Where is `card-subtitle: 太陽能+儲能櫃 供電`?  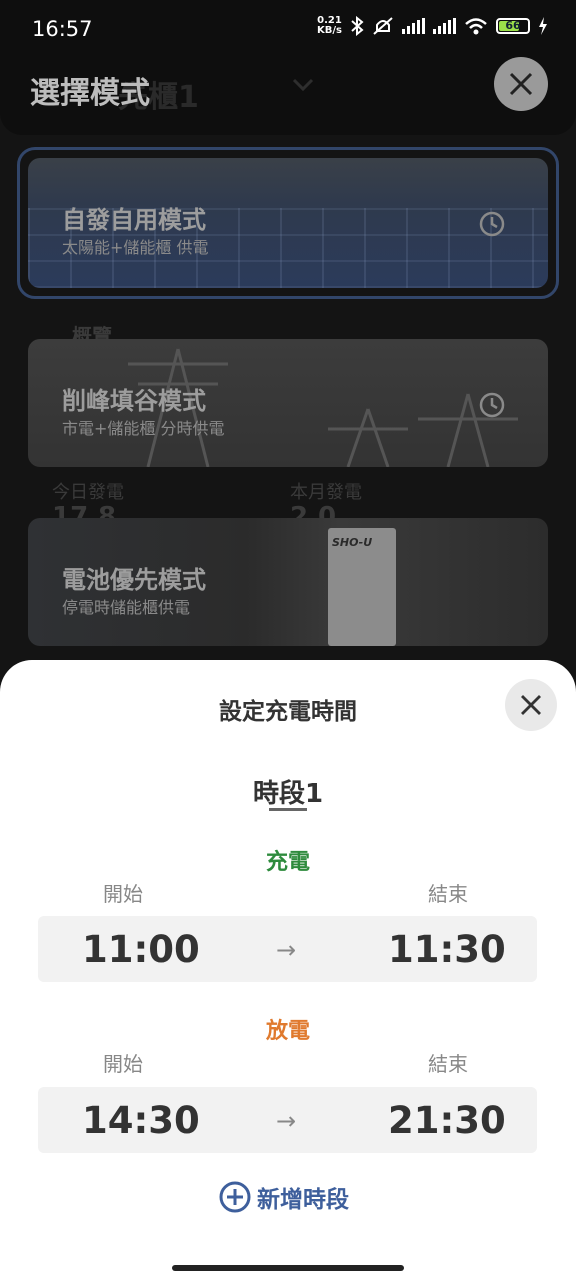 card-subtitle: 太陽能+儲能櫃 供電 is located at coordinates (135, 247).